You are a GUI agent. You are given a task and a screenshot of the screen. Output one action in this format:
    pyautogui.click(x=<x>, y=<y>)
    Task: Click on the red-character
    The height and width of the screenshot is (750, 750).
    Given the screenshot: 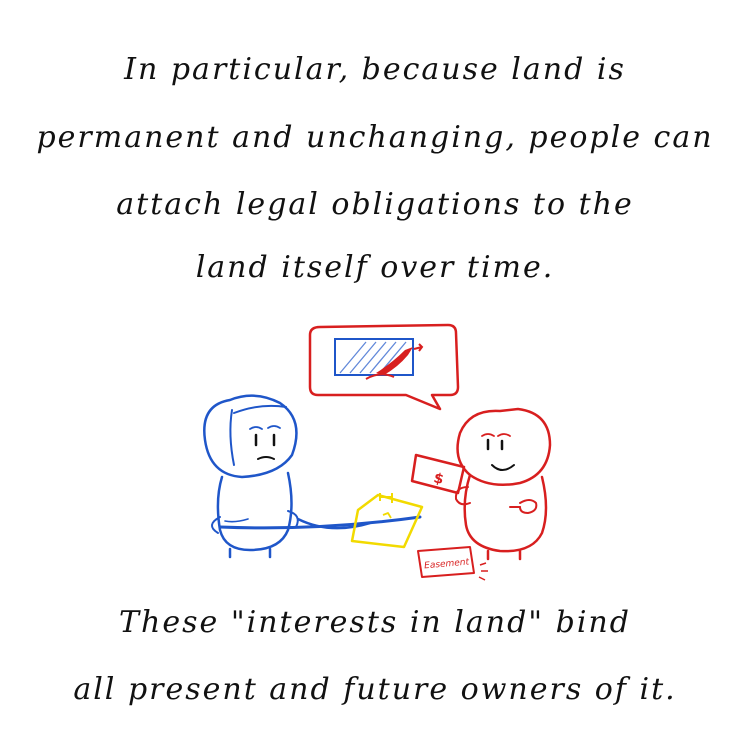 What is the action you would take?
    pyautogui.click(x=503, y=484)
    